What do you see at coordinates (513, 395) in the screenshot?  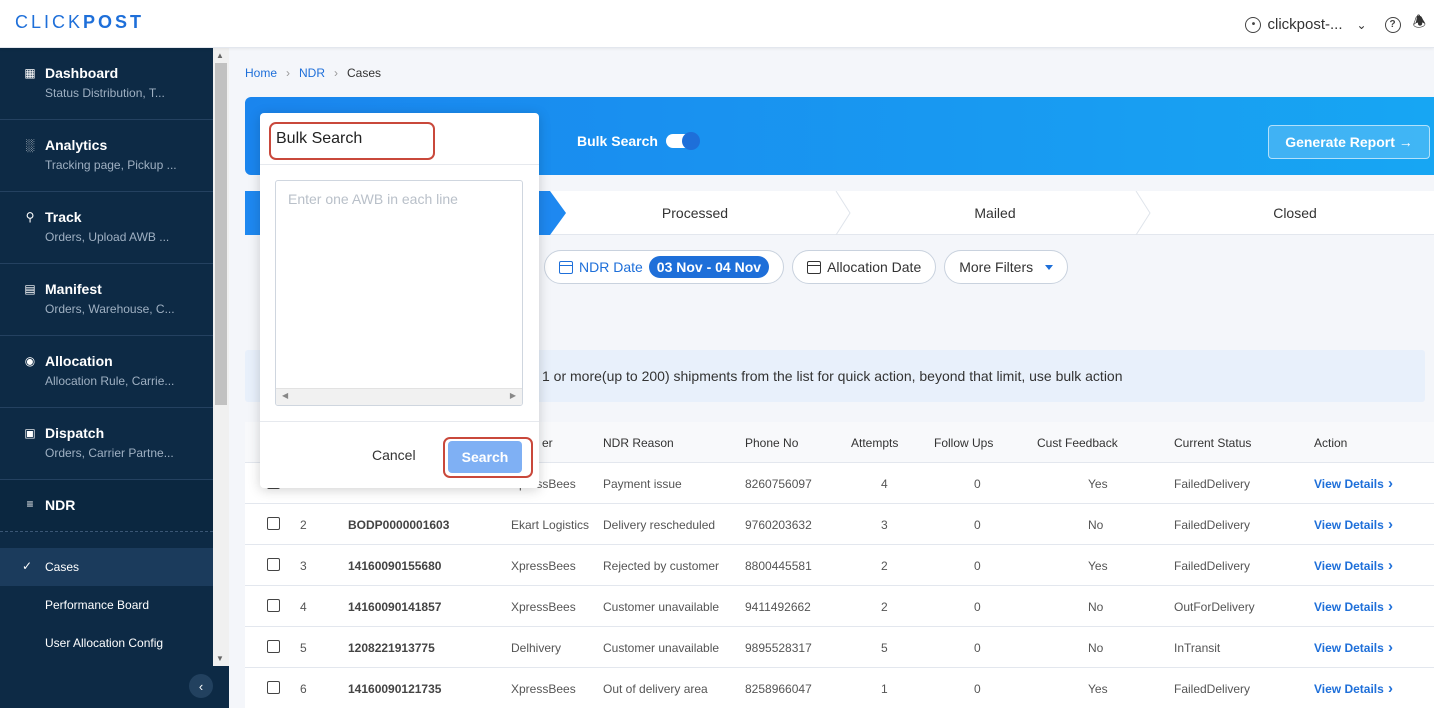 I see `scroll-right-arrow-icon: ▶` at bounding box center [513, 395].